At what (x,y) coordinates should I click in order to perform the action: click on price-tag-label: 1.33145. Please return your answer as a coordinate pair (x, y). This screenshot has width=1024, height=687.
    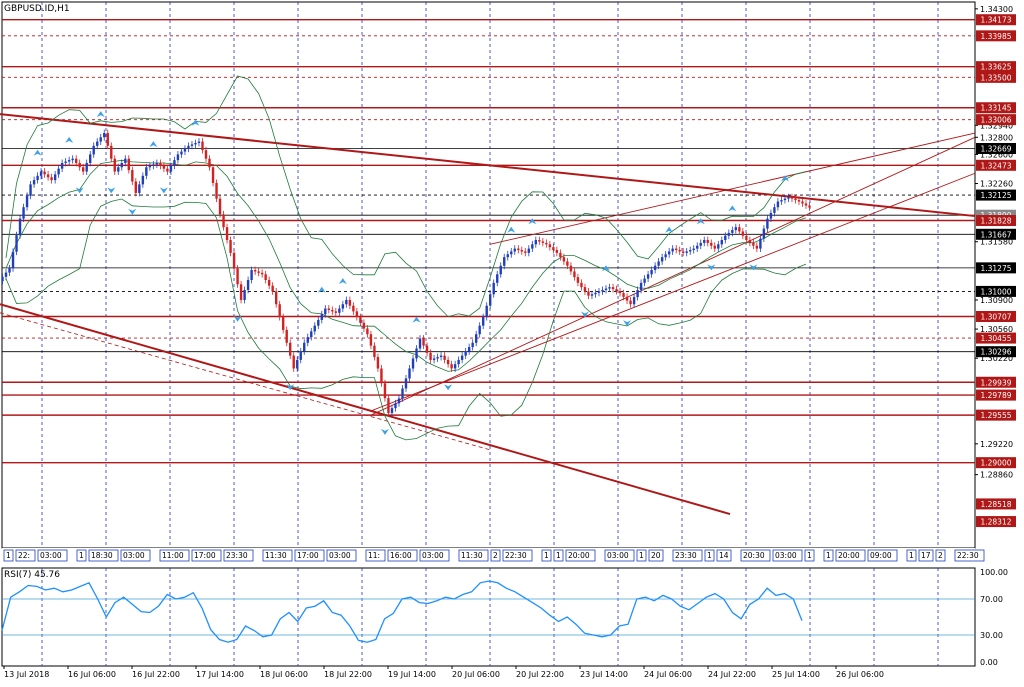
    Looking at the image, I should click on (995, 108).